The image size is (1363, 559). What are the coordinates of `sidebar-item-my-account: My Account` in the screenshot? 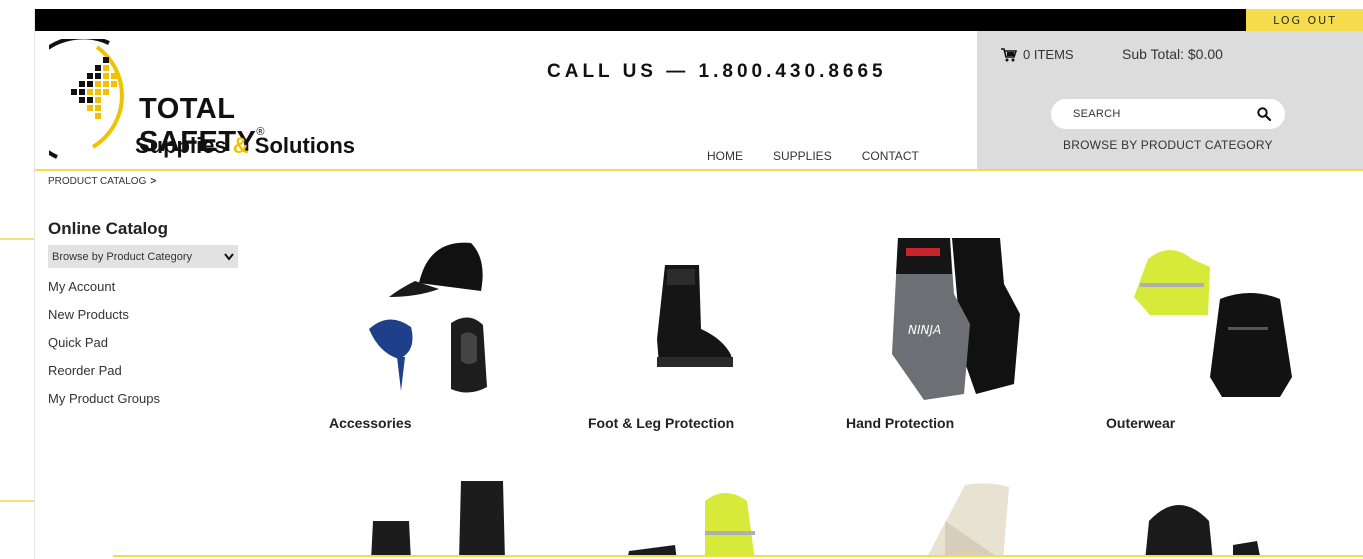 It's located at (148, 291).